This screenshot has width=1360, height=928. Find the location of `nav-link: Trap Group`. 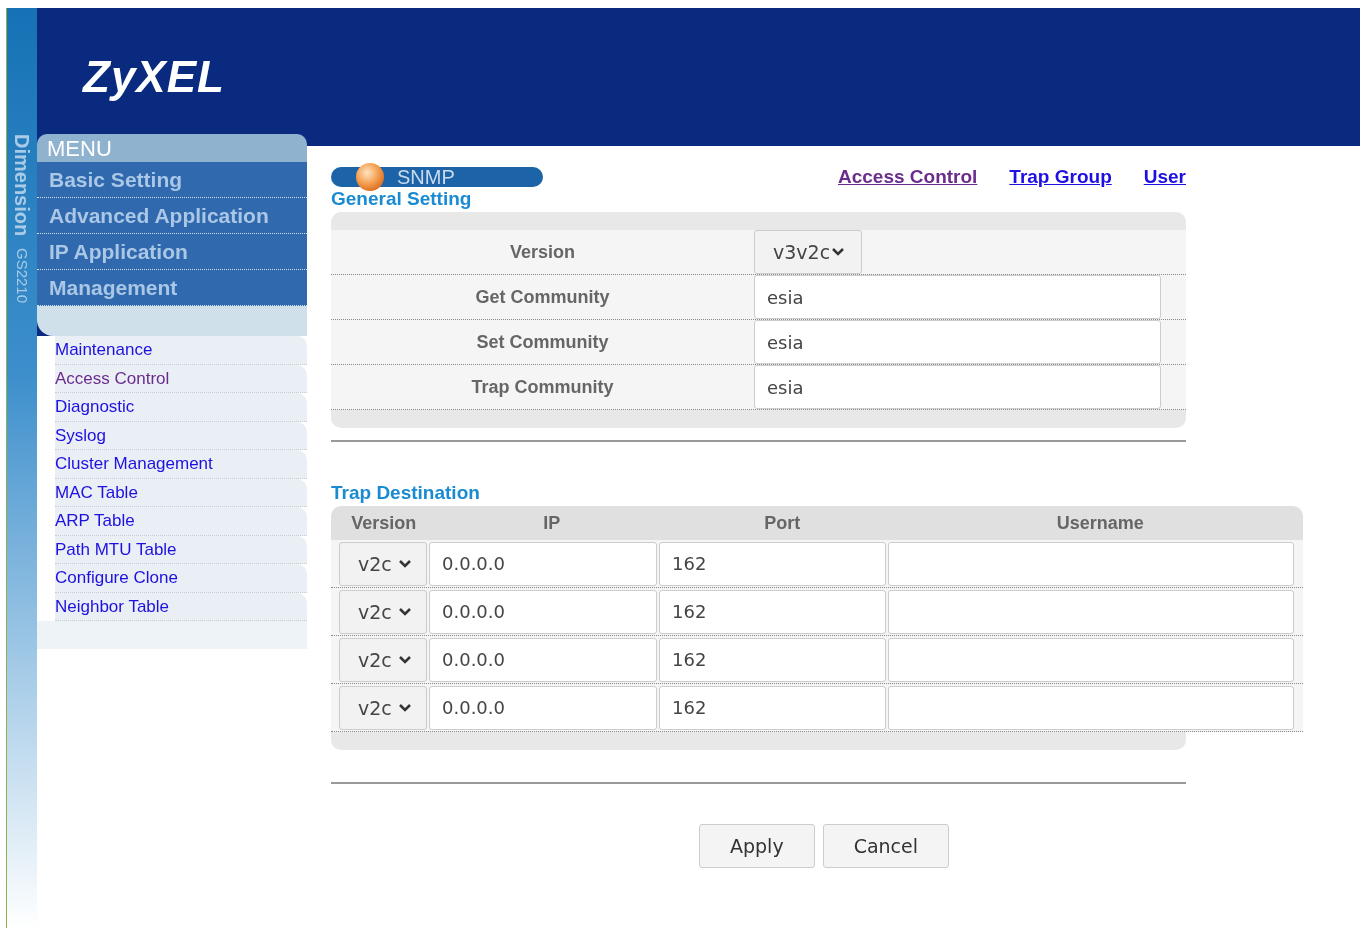

nav-link: Trap Group is located at coordinates (1060, 177).